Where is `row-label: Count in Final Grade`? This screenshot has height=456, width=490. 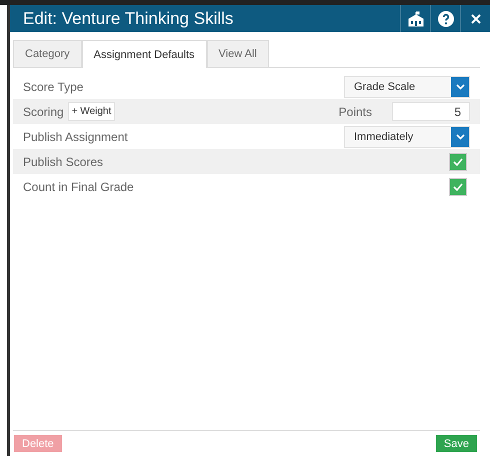 row-label: Count in Final Grade is located at coordinates (78, 187).